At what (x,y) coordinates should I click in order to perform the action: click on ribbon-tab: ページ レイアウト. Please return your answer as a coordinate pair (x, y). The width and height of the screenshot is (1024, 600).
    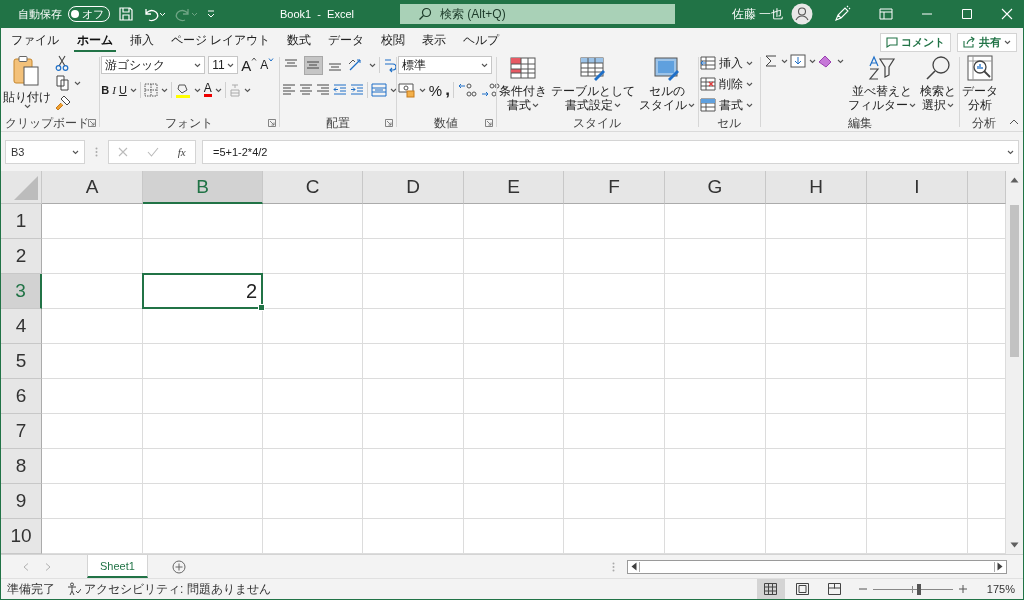
    Looking at the image, I should click on (221, 42).